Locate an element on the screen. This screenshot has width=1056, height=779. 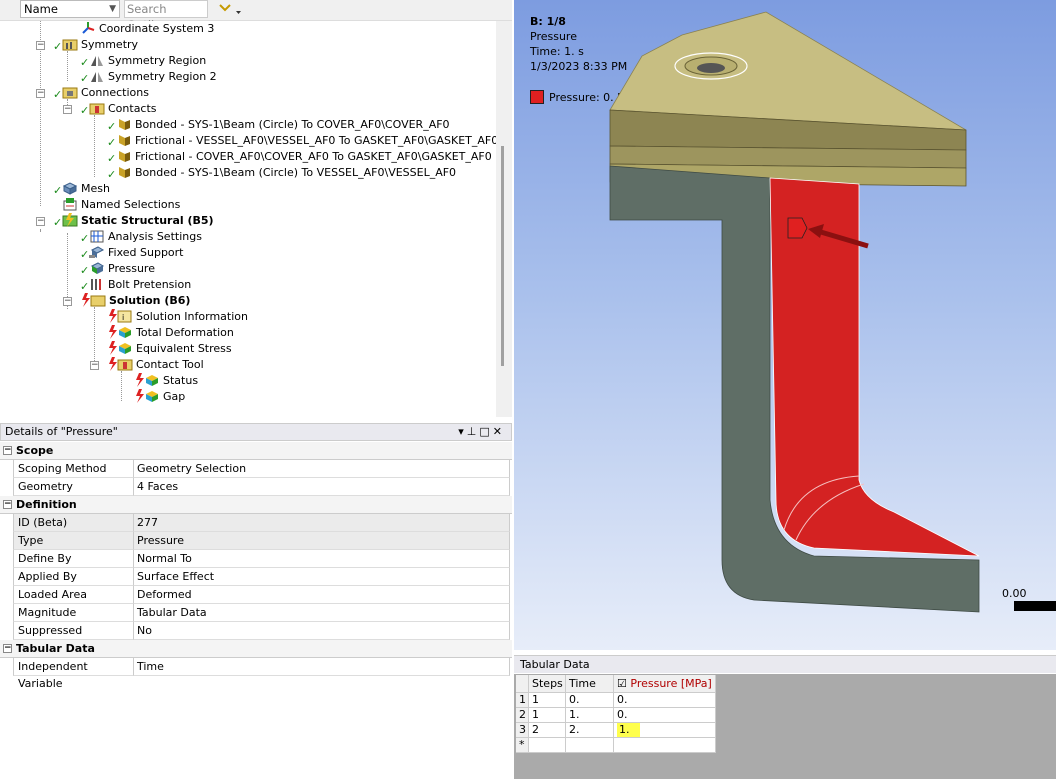
row-loaded-area: Loaded Area Deformed is located at coordinates (256, 595).